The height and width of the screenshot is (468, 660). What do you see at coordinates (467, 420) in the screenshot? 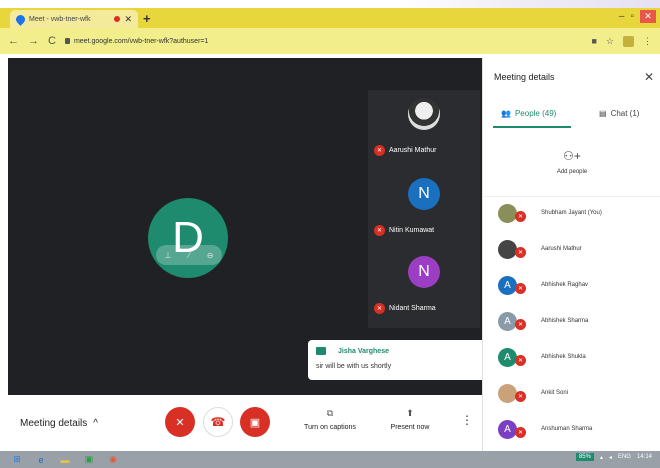
I see `more-options-icon: ⋮` at bounding box center [467, 420].